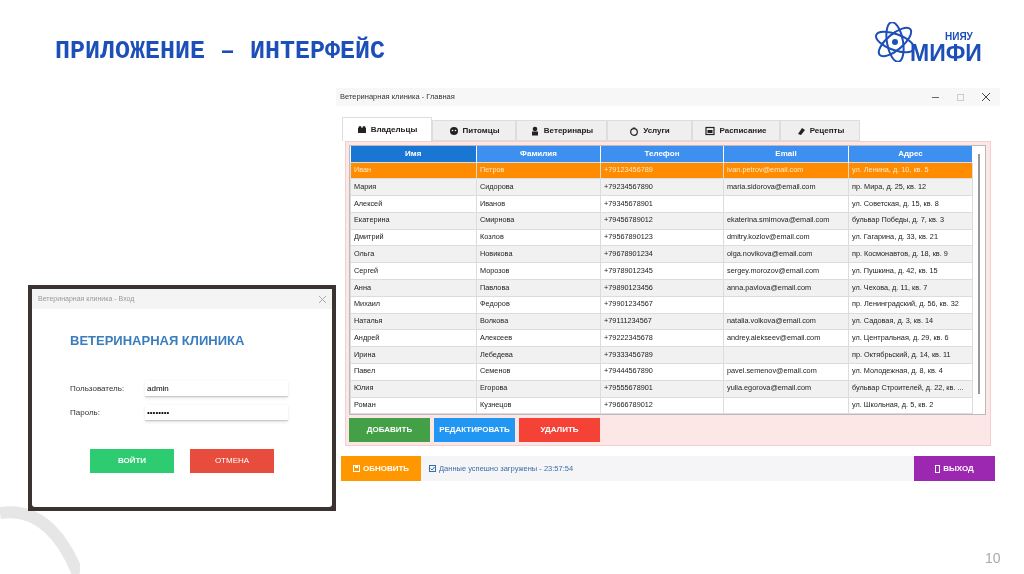 This screenshot has width=1024, height=574. What do you see at coordinates (960, 97) in the screenshot?
I see `maximize-icon` at bounding box center [960, 97].